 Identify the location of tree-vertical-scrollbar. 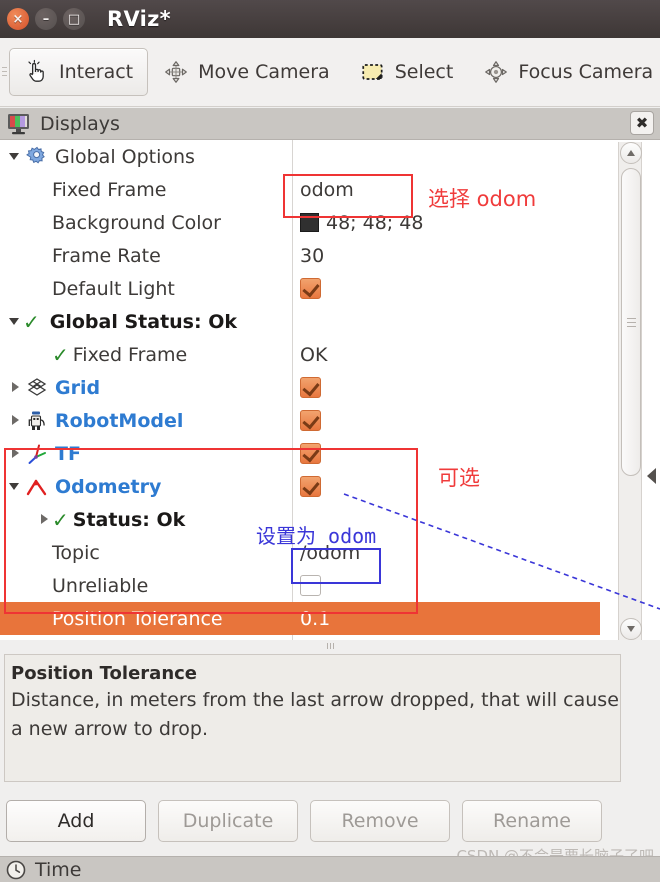
(630, 391).